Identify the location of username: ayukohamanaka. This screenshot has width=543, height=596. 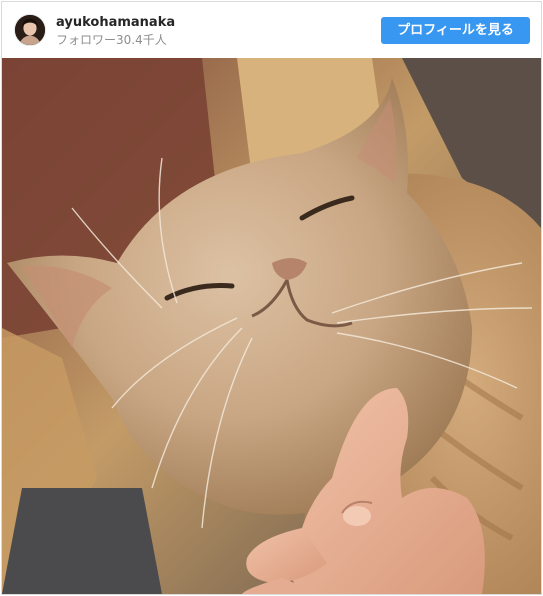
(115, 23).